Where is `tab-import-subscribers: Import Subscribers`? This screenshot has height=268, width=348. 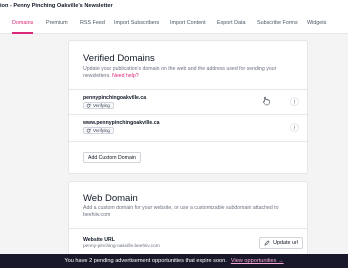
tab-import-subscribers: Import Subscribers is located at coordinates (136, 23).